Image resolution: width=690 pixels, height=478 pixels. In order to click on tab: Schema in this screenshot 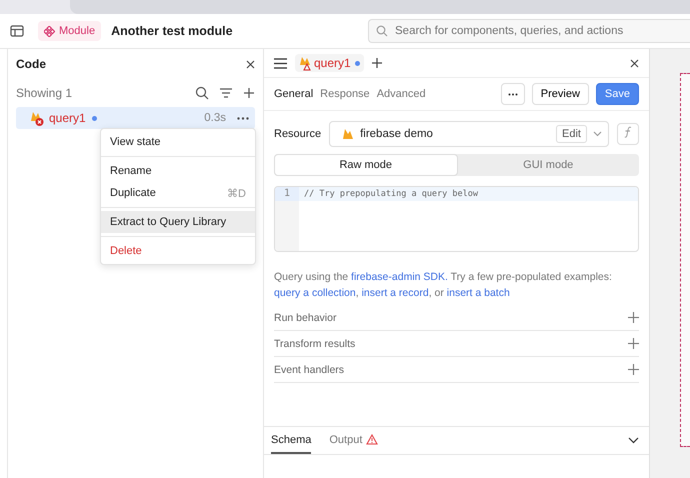, I will do `click(291, 440)`.